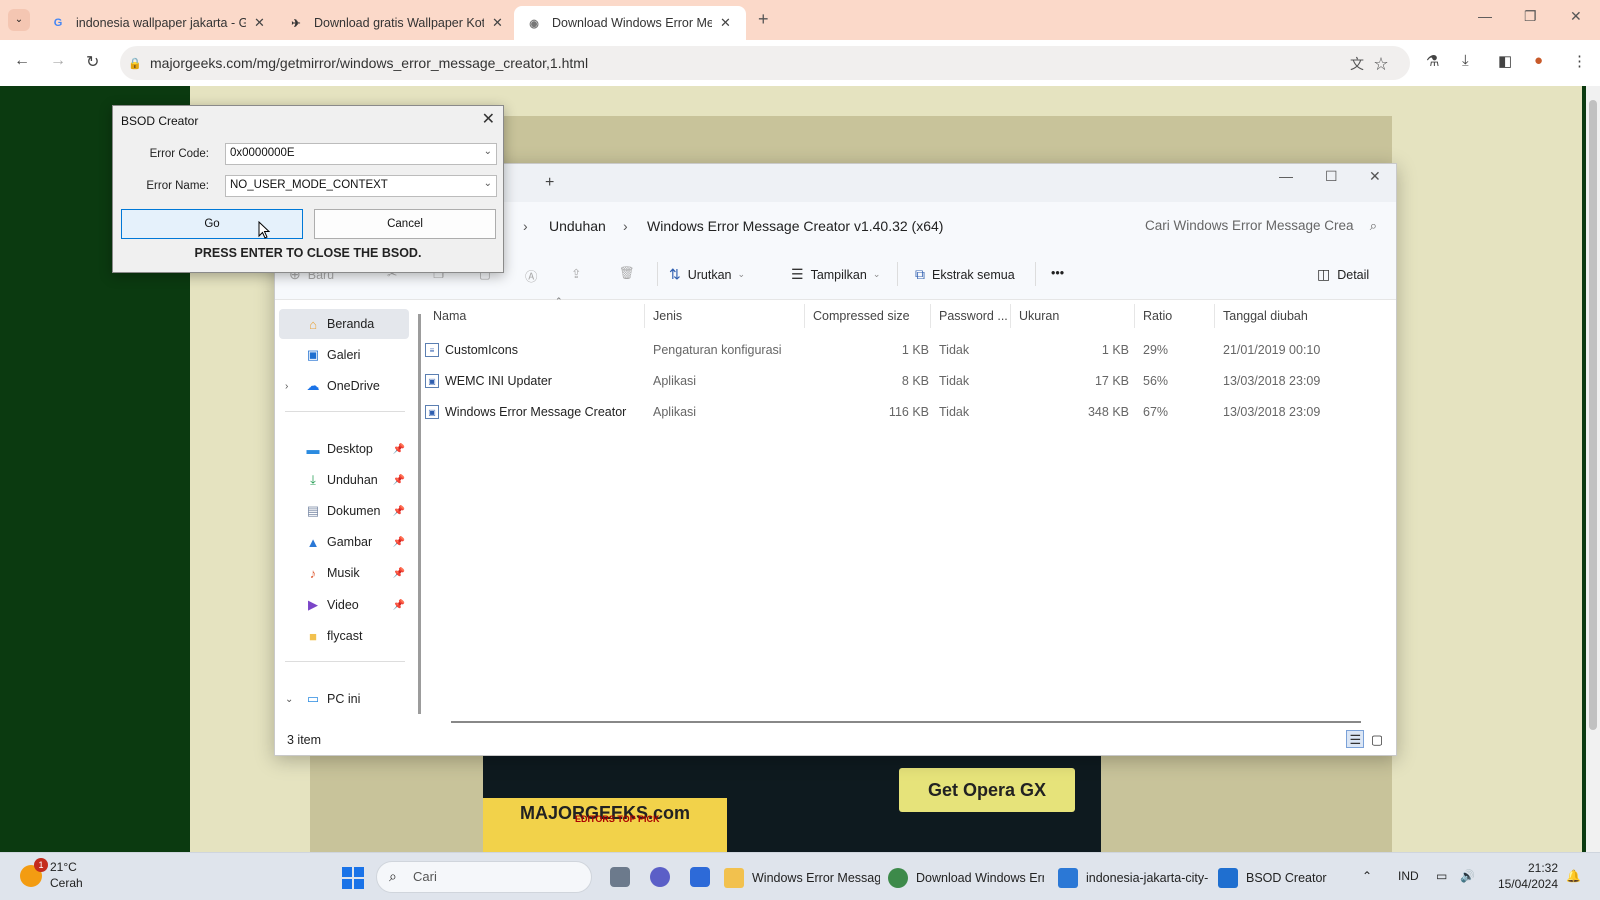 Image resolution: width=1600 pixels, height=900 pixels. I want to click on breadcrumb-item: Unduhan, so click(577, 226).